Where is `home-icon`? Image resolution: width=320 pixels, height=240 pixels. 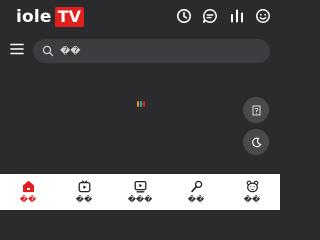 home-icon is located at coordinates (28, 186).